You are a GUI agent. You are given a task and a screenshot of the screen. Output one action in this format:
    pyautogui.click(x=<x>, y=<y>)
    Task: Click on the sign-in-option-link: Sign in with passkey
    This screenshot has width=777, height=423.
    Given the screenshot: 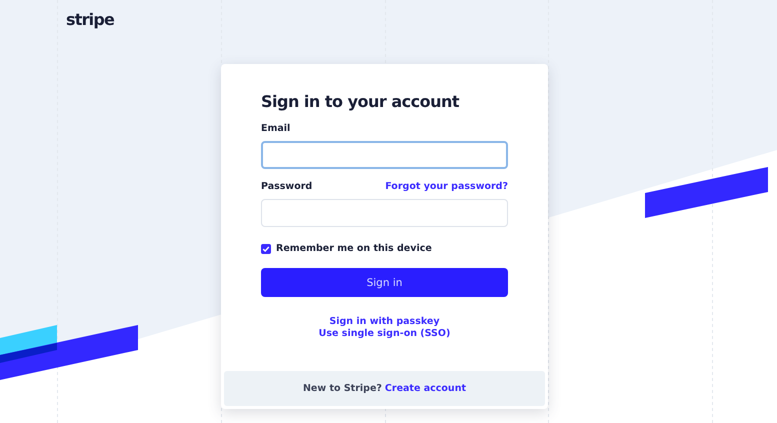 What is the action you would take?
    pyautogui.click(x=384, y=321)
    